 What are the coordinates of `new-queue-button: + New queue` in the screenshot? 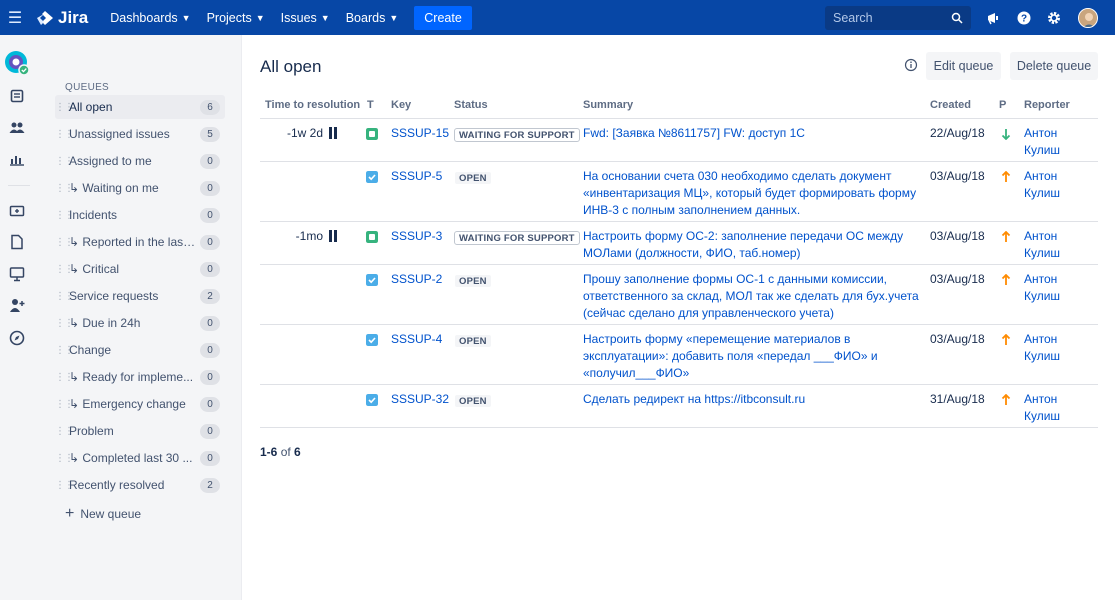 It's located at (103, 514).